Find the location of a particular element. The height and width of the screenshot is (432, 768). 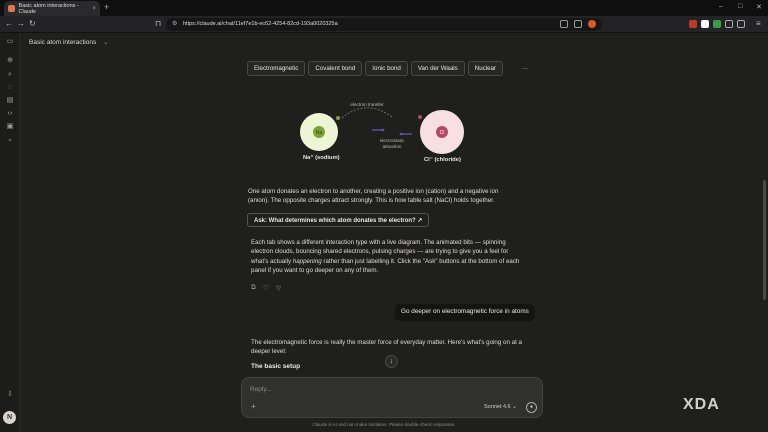

bookmark-icon: ⊓ is located at coordinates (158, 23).